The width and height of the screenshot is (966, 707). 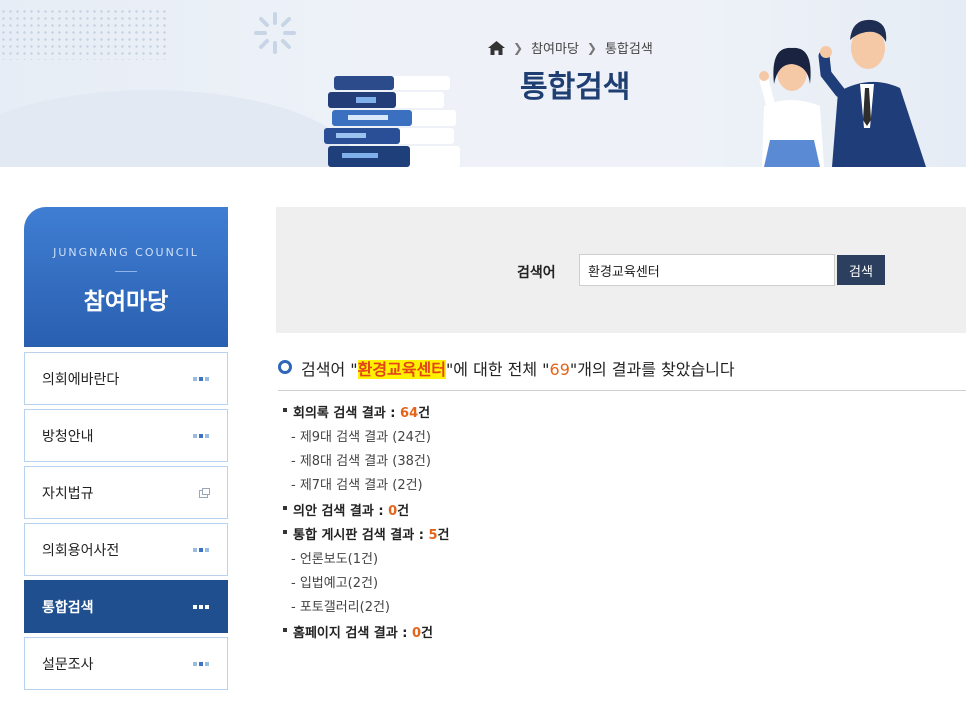 I want to click on result-subitem: - 입법예고(2건), so click(x=366, y=586).